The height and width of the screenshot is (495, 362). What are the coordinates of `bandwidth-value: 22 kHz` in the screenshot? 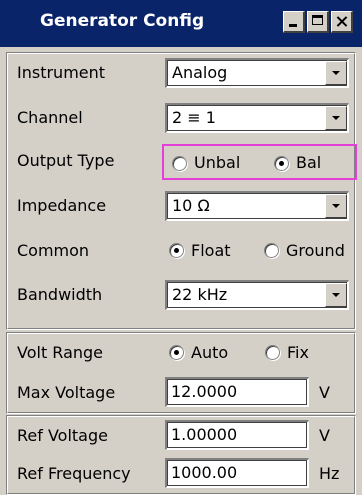 It's located at (200, 294).